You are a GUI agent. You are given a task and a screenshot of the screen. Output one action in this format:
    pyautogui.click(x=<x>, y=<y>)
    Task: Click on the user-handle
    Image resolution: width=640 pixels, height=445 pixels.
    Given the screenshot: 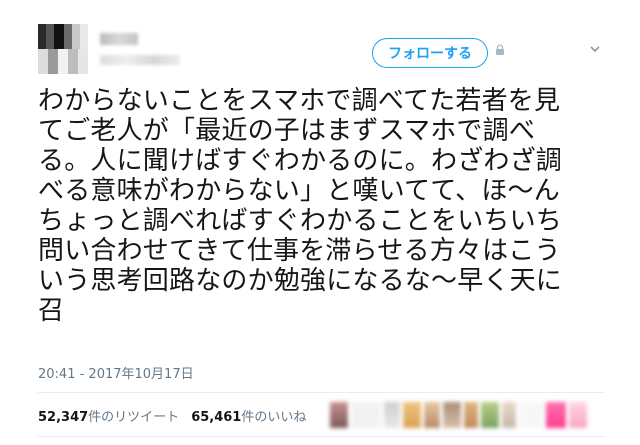 What is the action you would take?
    pyautogui.click(x=140, y=60)
    